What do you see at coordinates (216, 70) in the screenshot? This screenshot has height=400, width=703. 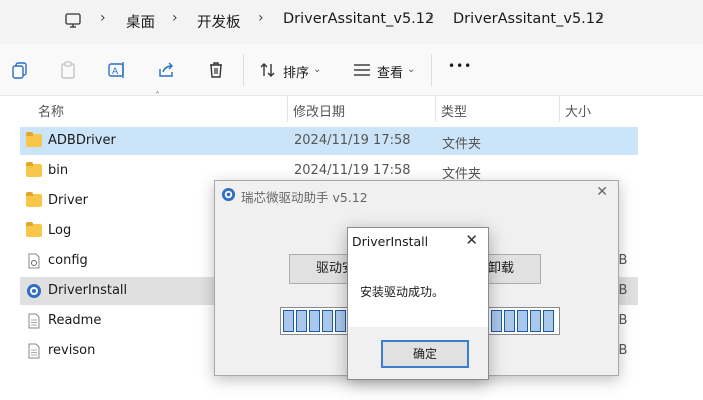 I see `delete-icon` at bounding box center [216, 70].